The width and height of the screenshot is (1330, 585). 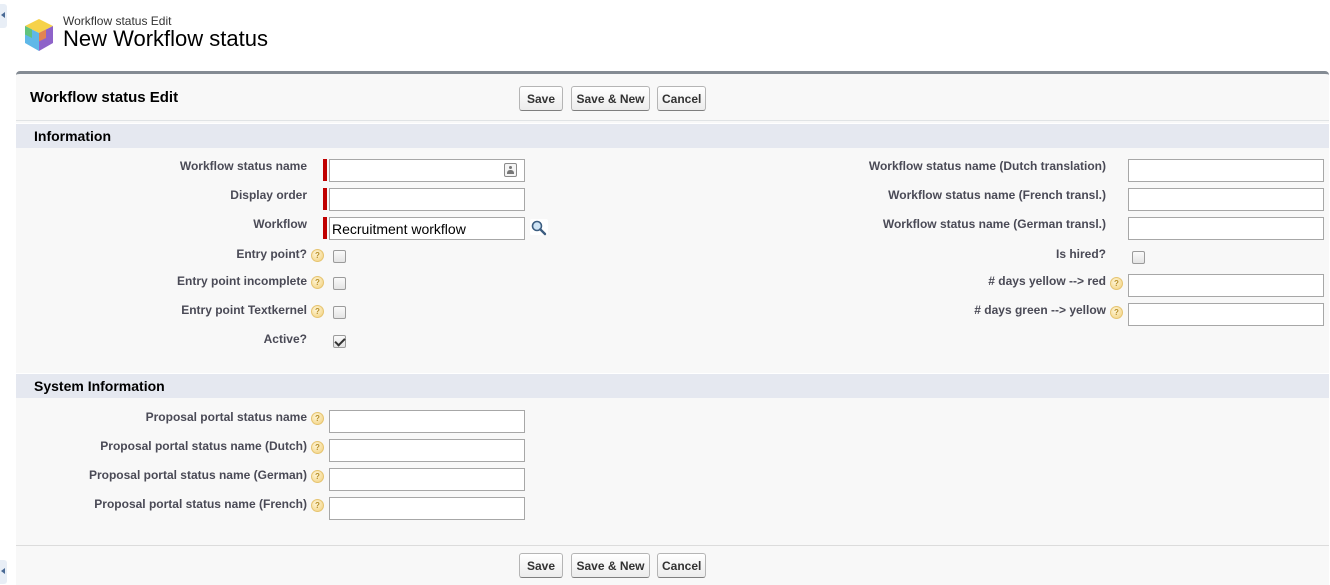 What do you see at coordinates (339, 341) in the screenshot?
I see `active-checkbox` at bounding box center [339, 341].